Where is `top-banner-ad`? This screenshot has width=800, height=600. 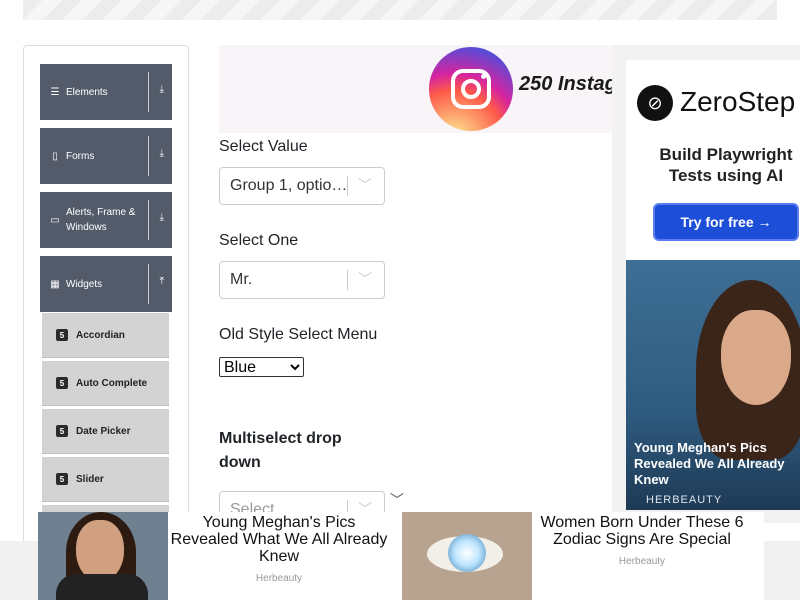 top-banner-ad is located at coordinates (400, 10).